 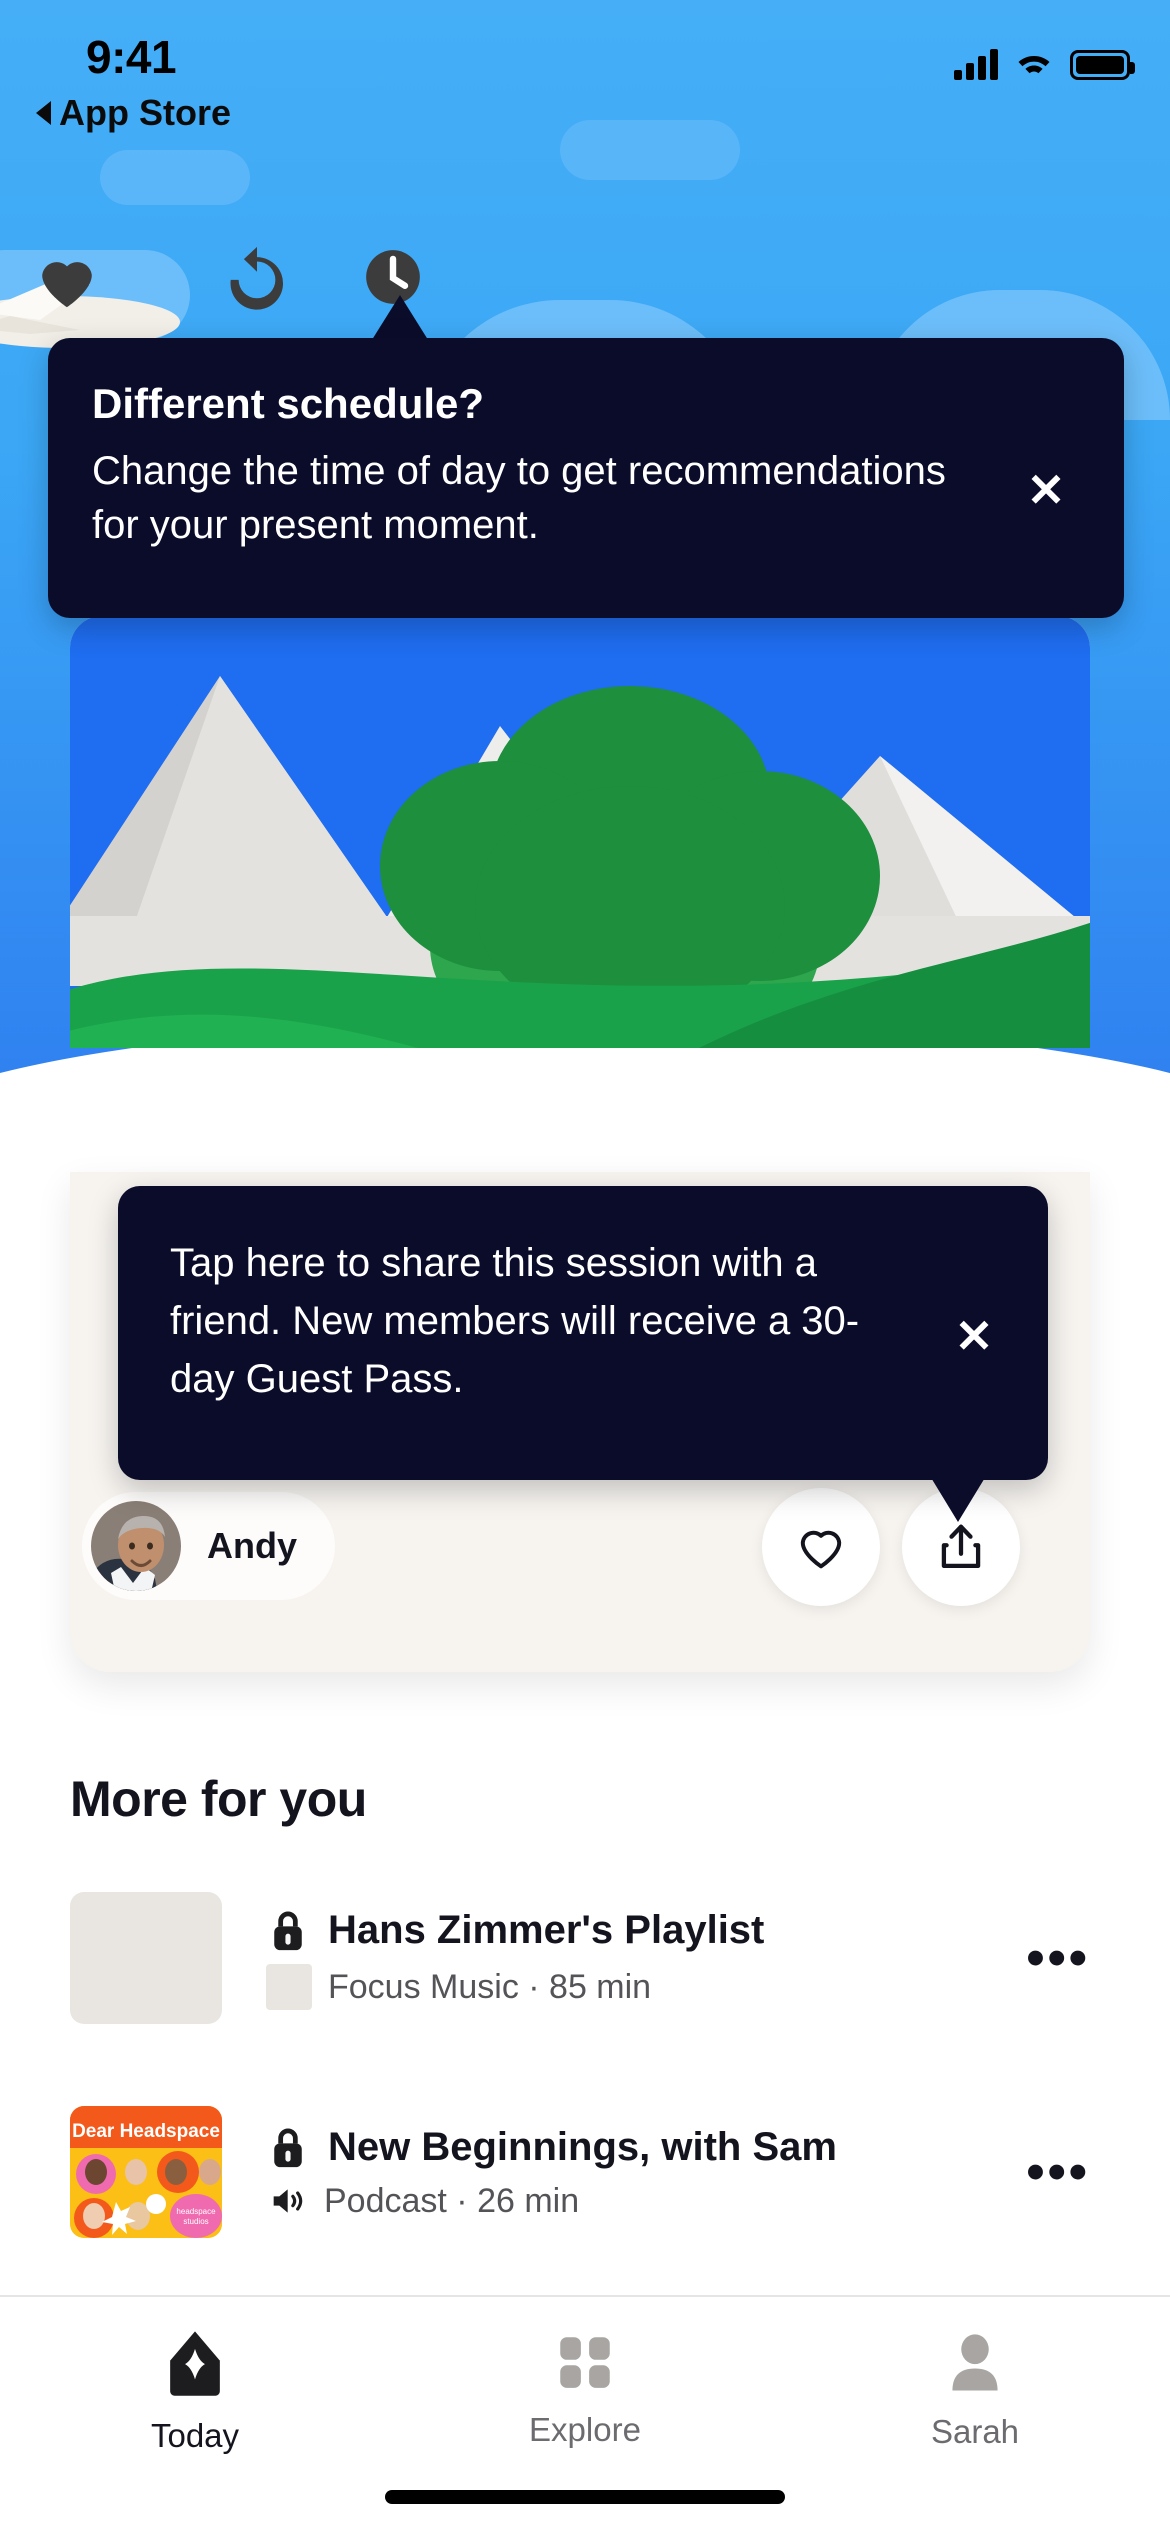 I want to click on tooltip-share-close-icon: ✕, so click(x=974, y=1336).